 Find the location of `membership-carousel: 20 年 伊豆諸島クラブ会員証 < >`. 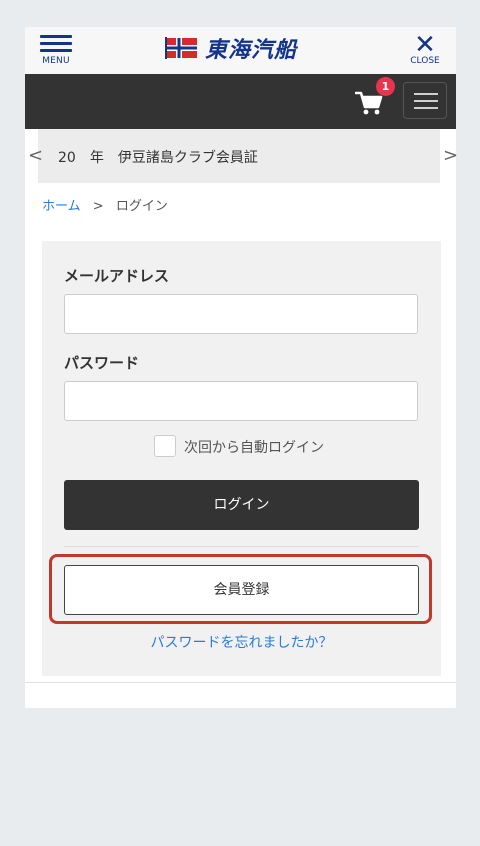

membership-carousel: 20 年 伊豆諸島クラブ会員証 < > is located at coordinates (241, 156).